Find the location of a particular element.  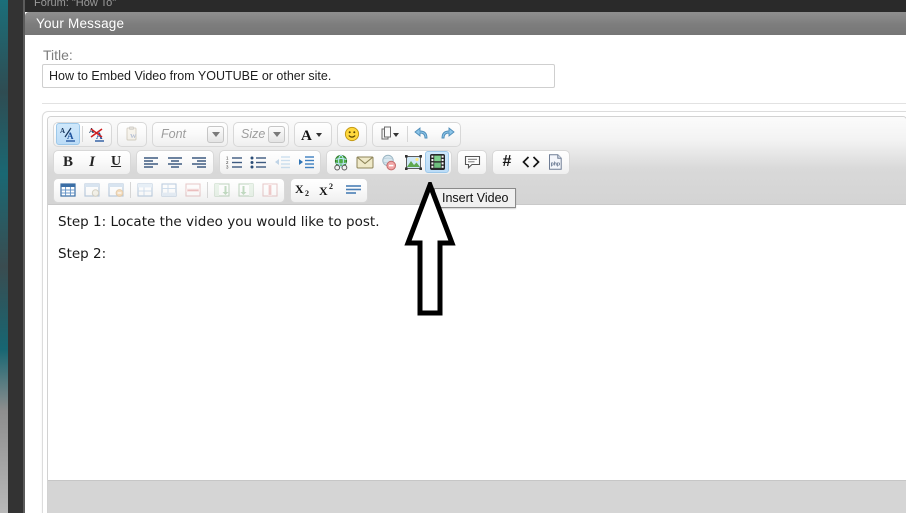

subscript-icon: X 2 is located at coordinates (305, 190).